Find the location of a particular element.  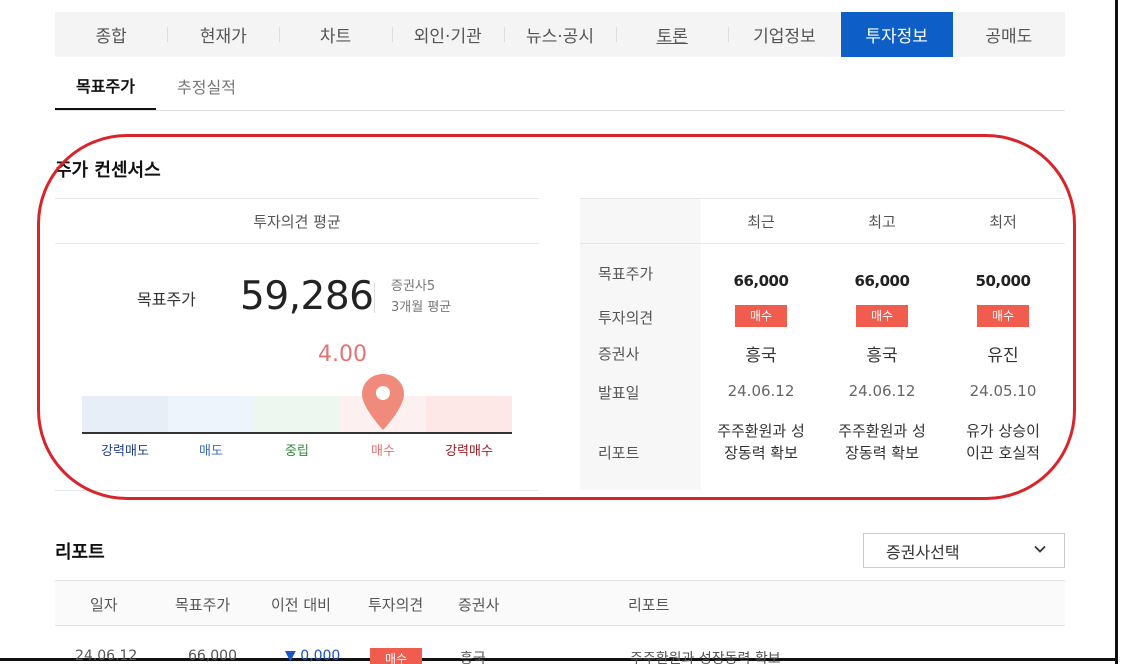

target-price-label: 목표주가 is located at coordinates (166, 299).